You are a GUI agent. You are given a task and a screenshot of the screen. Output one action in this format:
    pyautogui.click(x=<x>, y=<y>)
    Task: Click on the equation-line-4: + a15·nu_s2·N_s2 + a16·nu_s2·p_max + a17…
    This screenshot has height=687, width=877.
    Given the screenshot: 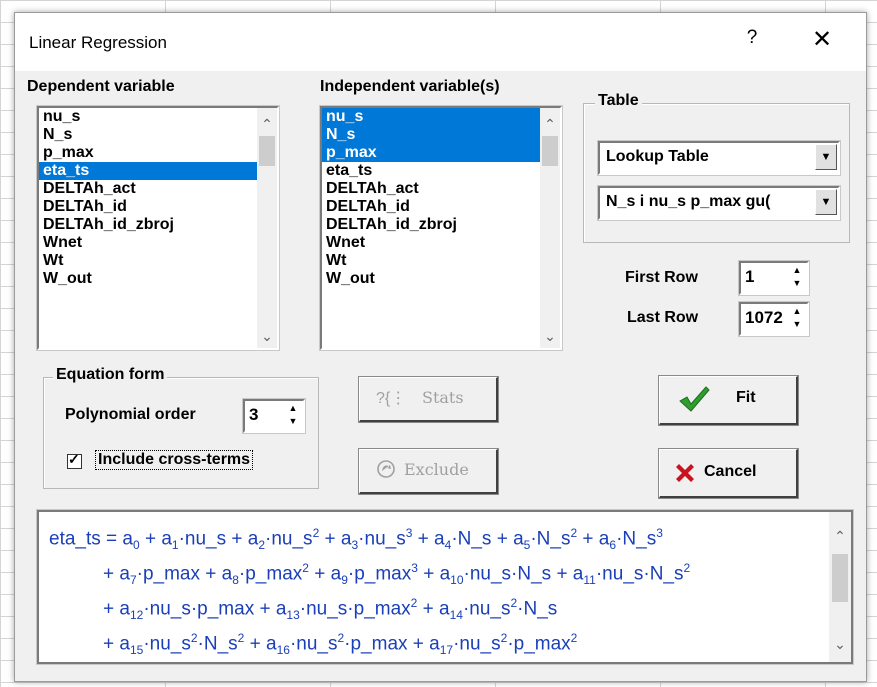 What is the action you would take?
    pyautogui.click(x=340, y=644)
    